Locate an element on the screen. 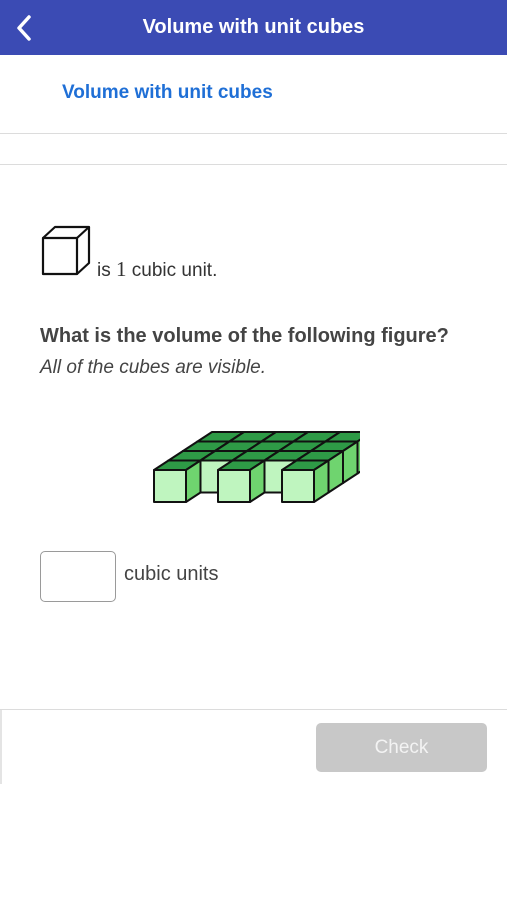 The height and width of the screenshot is (900, 507). unit-number: 1 is located at coordinates (121, 269).